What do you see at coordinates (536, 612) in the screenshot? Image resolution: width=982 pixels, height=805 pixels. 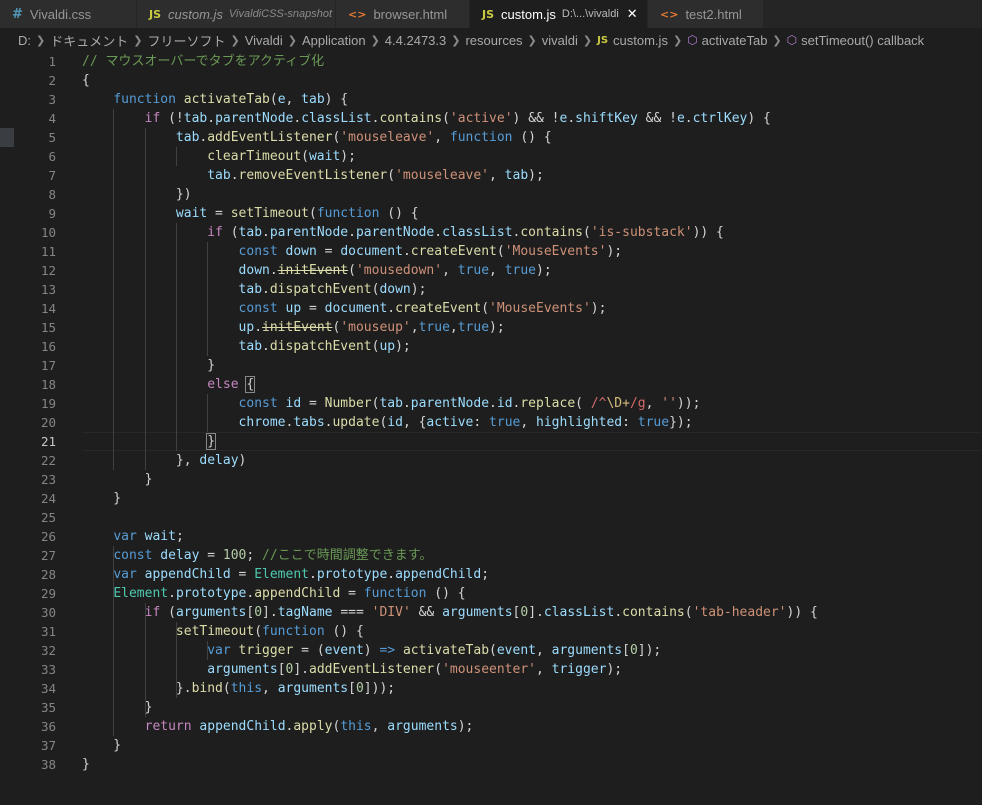 I see `code-token: ].` at bounding box center [536, 612].